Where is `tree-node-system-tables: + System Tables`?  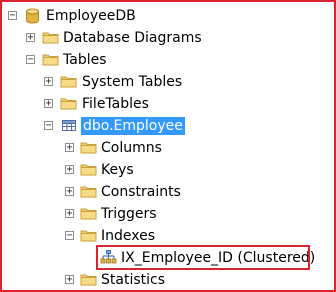
tree-node-system-tables: + System Tables is located at coordinates (168, 83).